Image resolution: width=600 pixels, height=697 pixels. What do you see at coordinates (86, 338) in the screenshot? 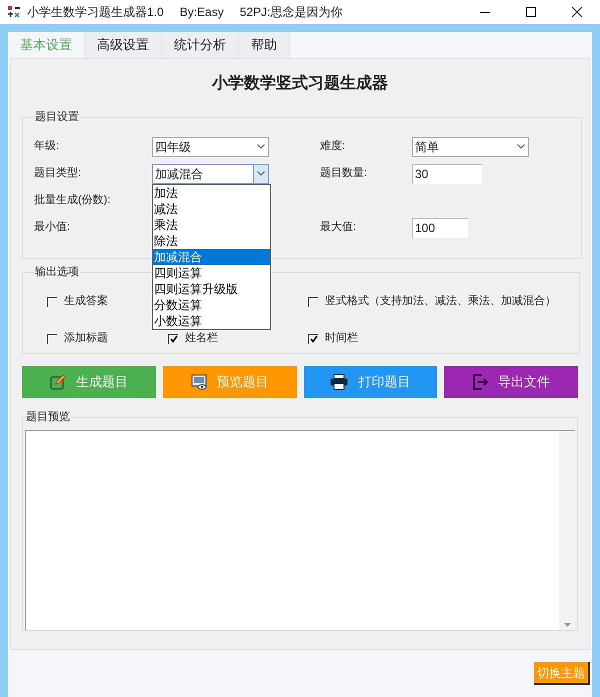
I see `checkbox-label: 添加标题` at bounding box center [86, 338].